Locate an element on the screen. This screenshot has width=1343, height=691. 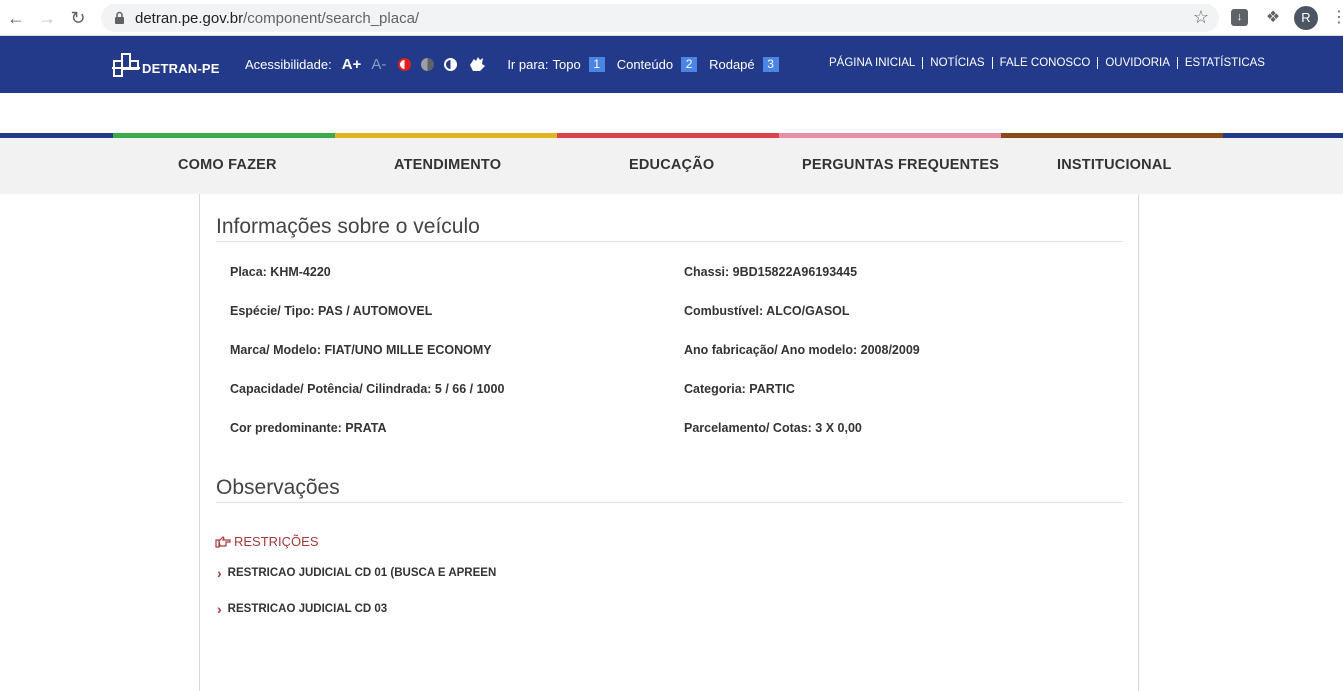
nav-educacao: EDUCAÇÃO is located at coordinates (671, 165).